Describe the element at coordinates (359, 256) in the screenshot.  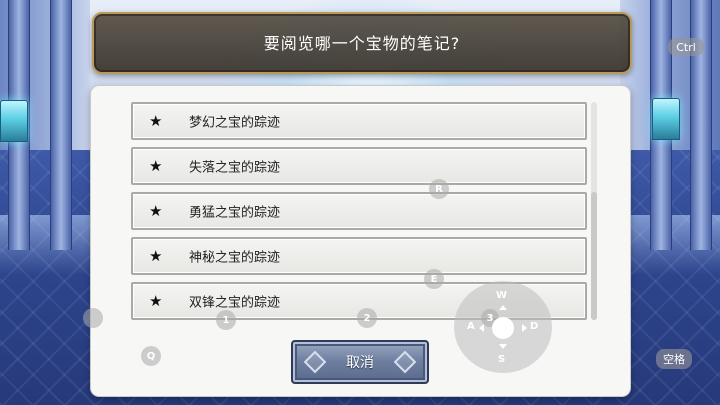
I see `choice-item-4: ★ 神秘之宝的踪迹` at that location.